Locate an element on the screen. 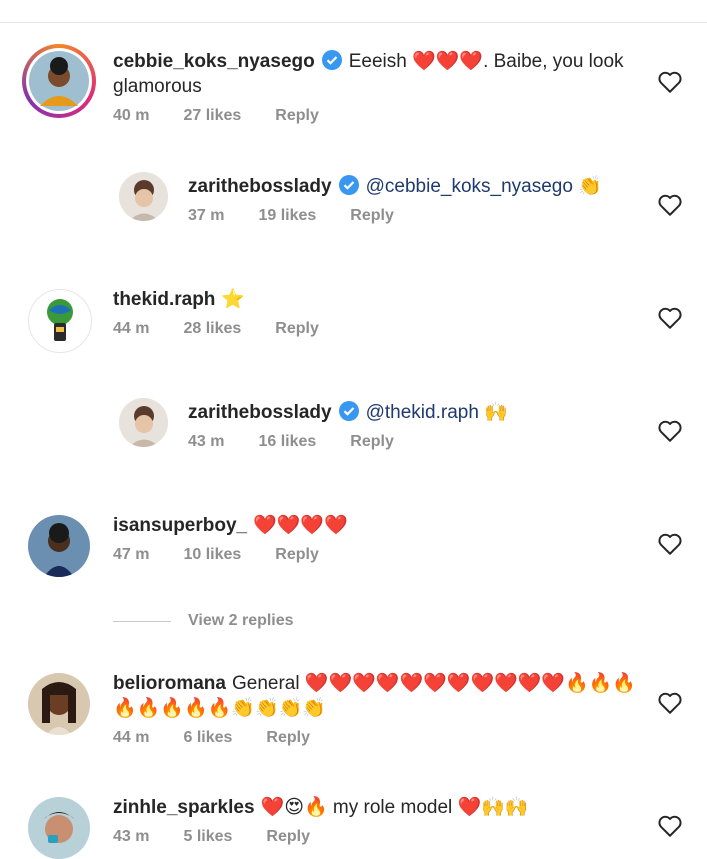  view-replies-divider is located at coordinates (142, 621).